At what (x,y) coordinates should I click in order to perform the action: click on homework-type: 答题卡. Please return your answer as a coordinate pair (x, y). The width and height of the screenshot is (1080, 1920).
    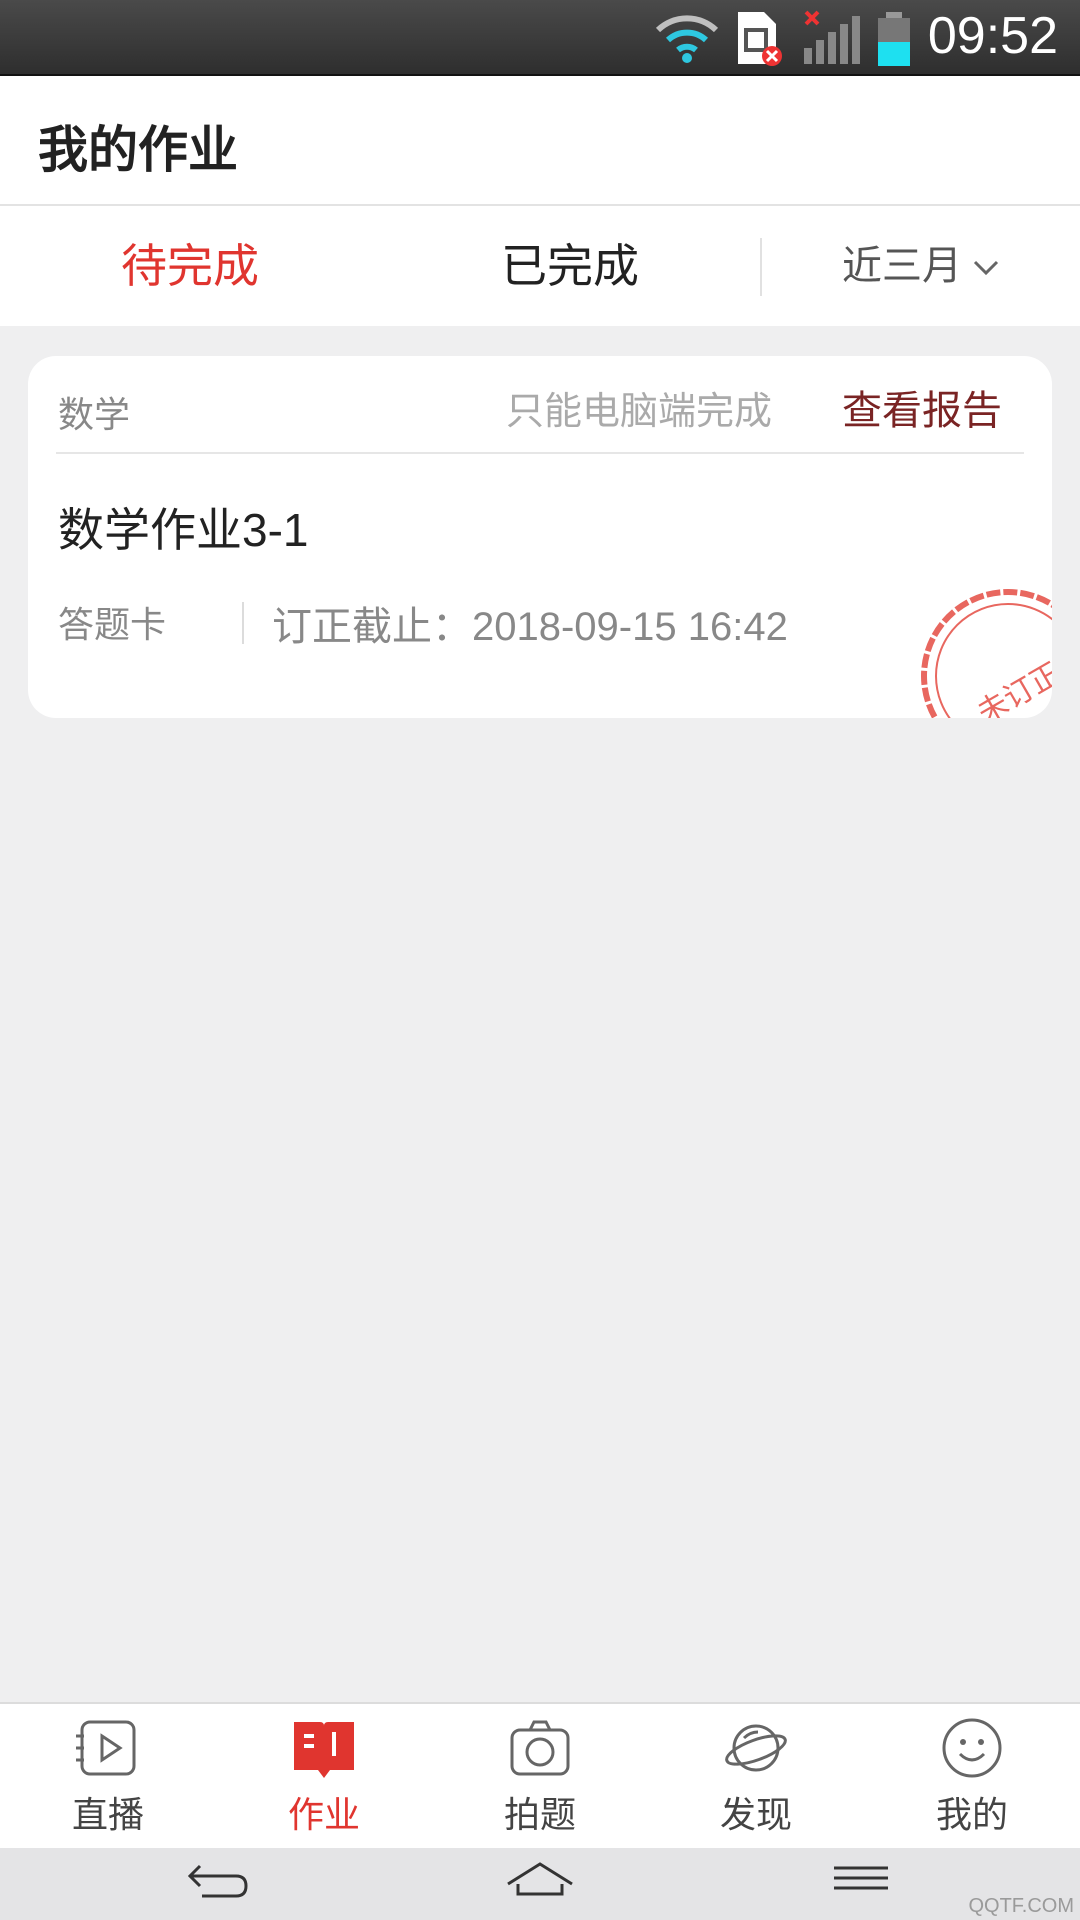
    Looking at the image, I should click on (112, 625).